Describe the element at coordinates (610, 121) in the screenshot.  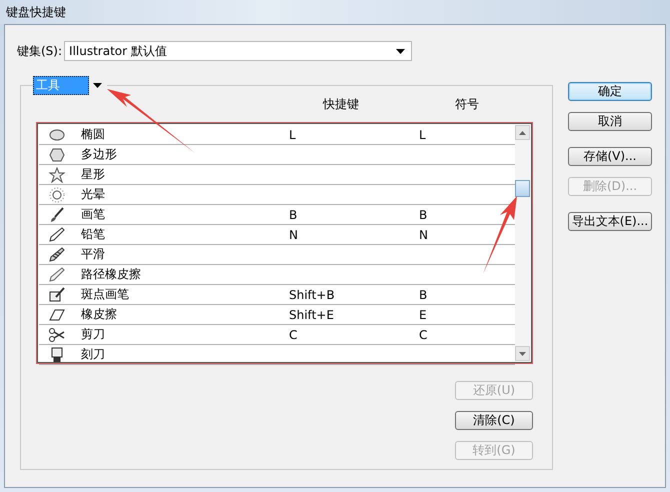
I see `dialog-button: 取消` at that location.